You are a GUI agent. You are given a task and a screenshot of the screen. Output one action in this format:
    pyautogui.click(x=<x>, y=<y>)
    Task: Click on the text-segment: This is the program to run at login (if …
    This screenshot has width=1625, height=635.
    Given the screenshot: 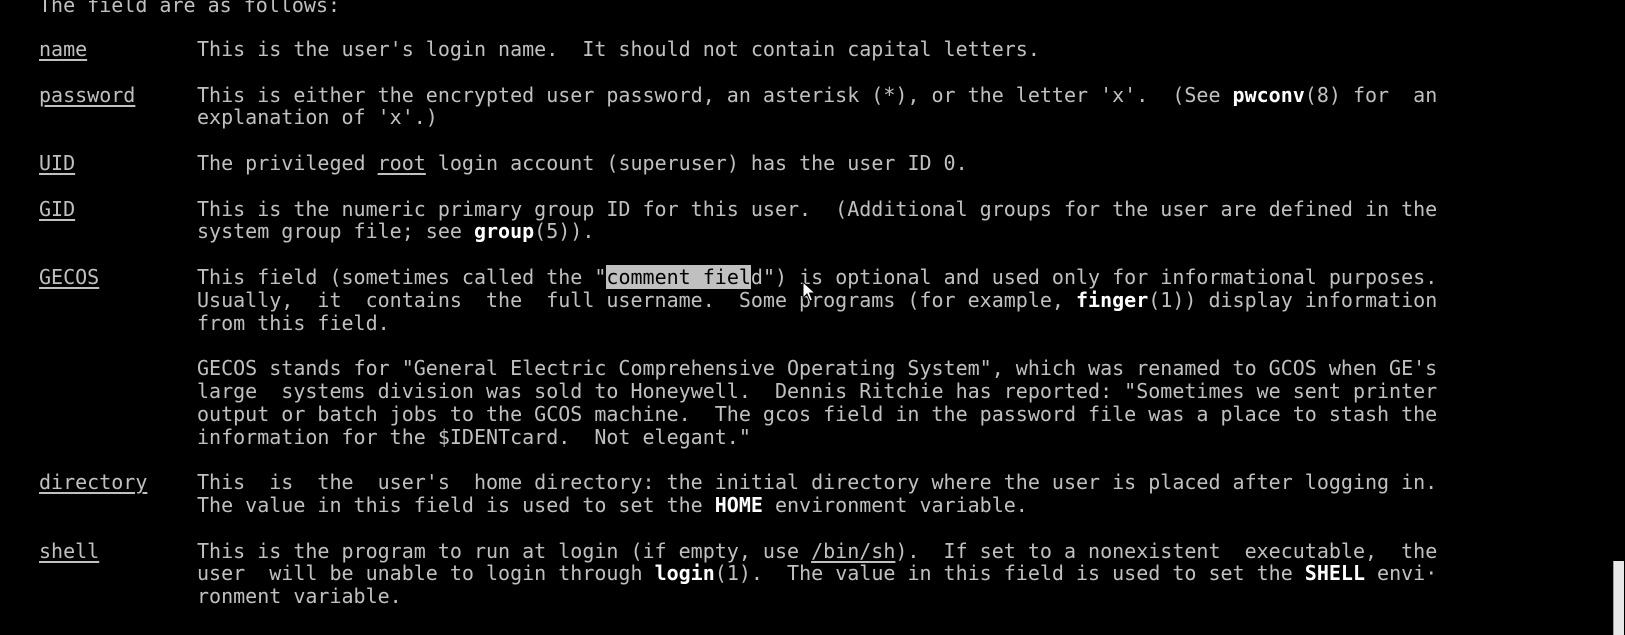 What is the action you would take?
    pyautogui.click(x=504, y=550)
    